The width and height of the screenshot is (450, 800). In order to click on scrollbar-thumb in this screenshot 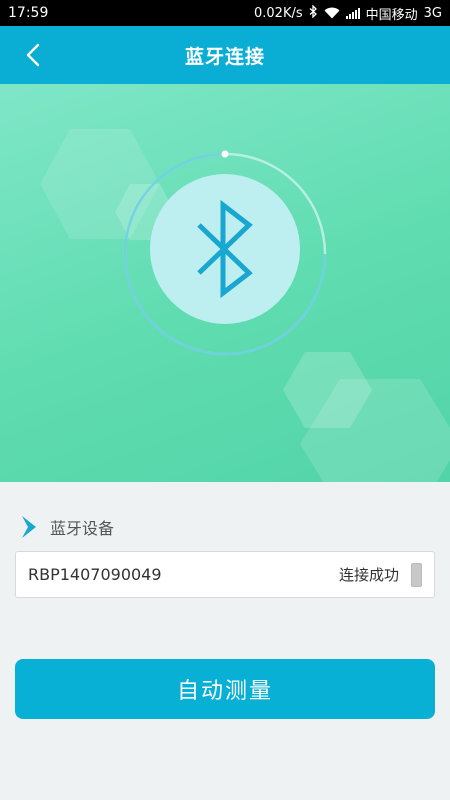, I will do `click(416, 574)`.